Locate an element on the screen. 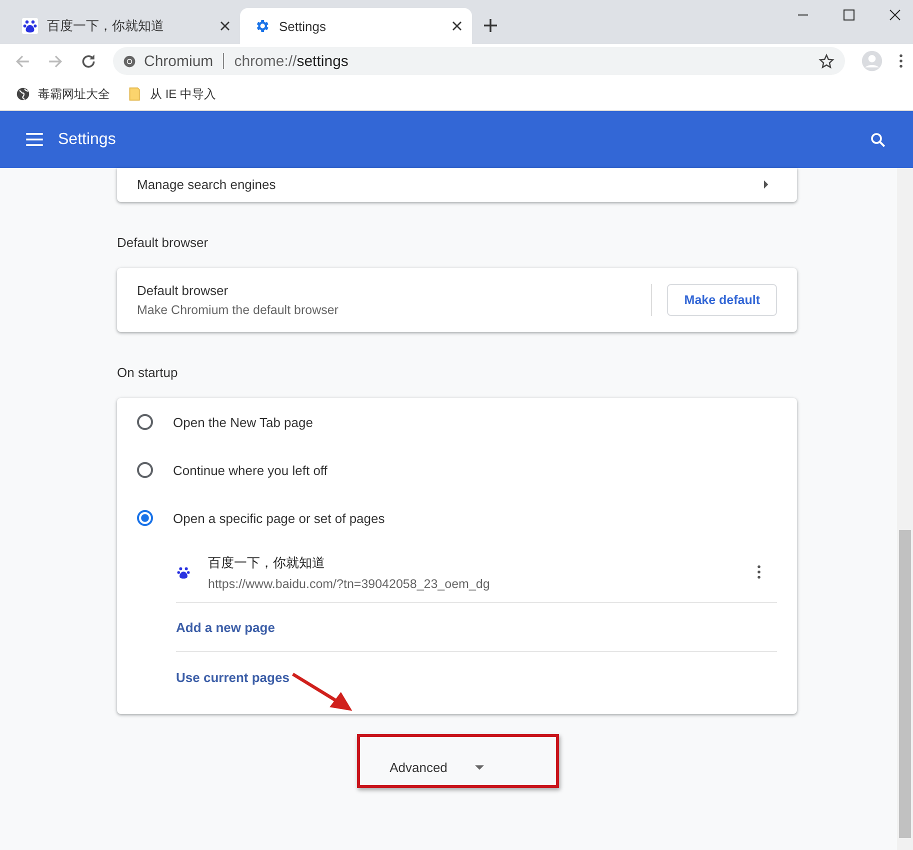 This screenshot has width=913, height=850. bookmark-item: 从 IE 中导入 is located at coordinates (172, 94).